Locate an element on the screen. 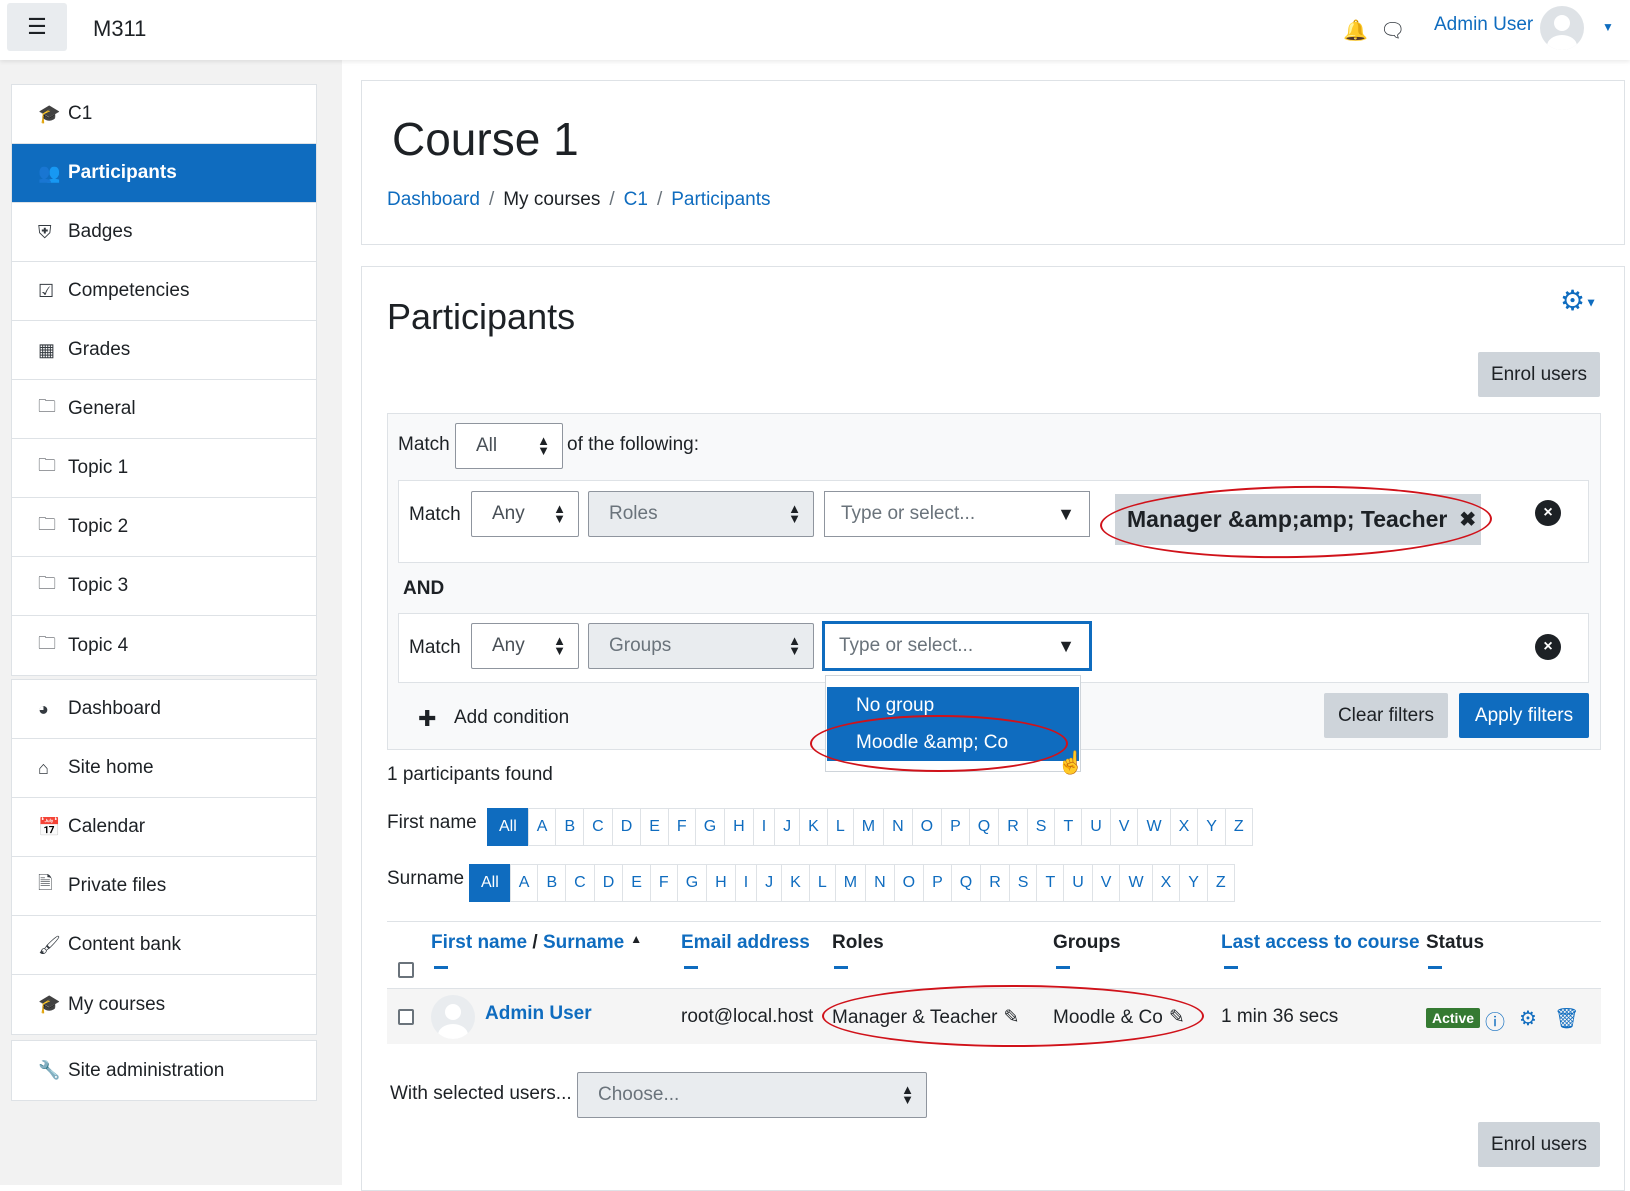 This screenshot has width=1630, height=1191. user-menu-name: Admin User is located at coordinates (1483, 25).